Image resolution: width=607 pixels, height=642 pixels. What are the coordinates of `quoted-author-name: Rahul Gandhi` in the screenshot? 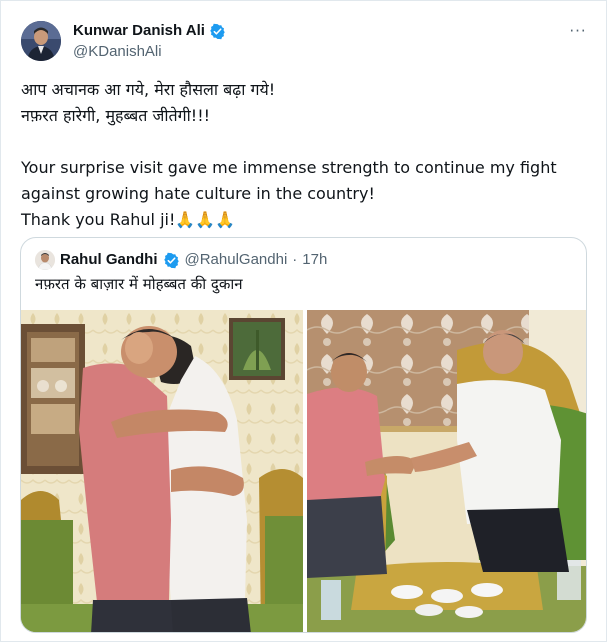 It's located at (109, 260).